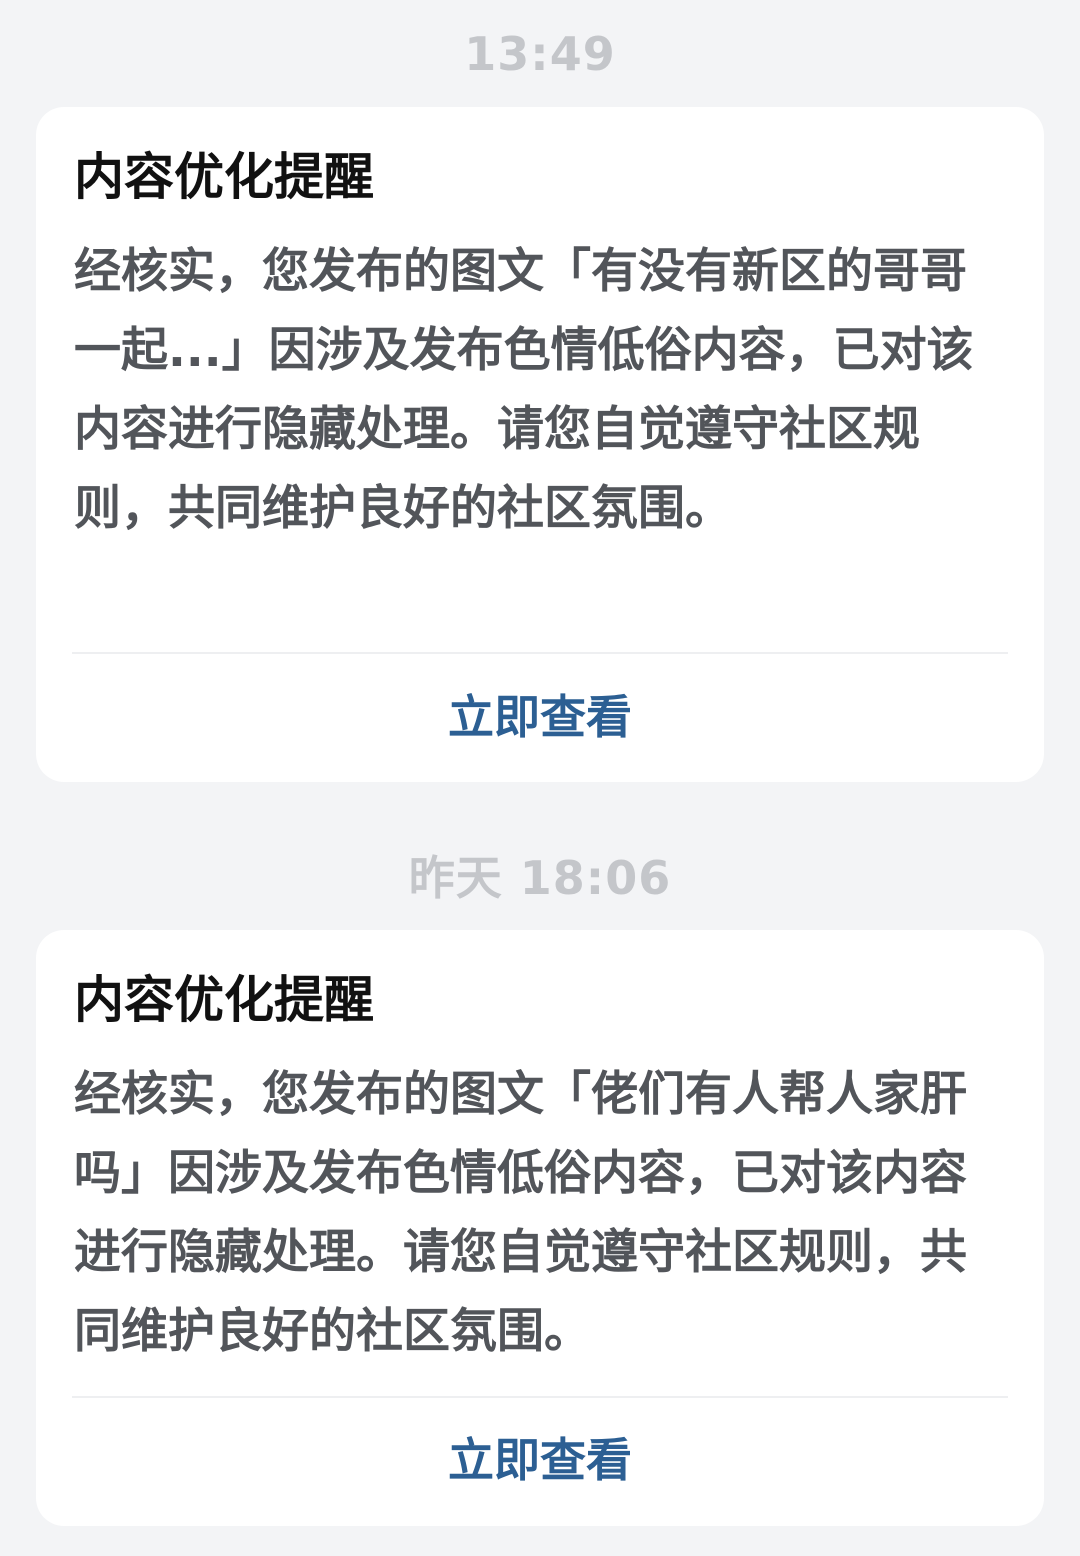  Describe the element at coordinates (540, 878) in the screenshot. I see `message-timestamp: 昨天 18:06` at that location.